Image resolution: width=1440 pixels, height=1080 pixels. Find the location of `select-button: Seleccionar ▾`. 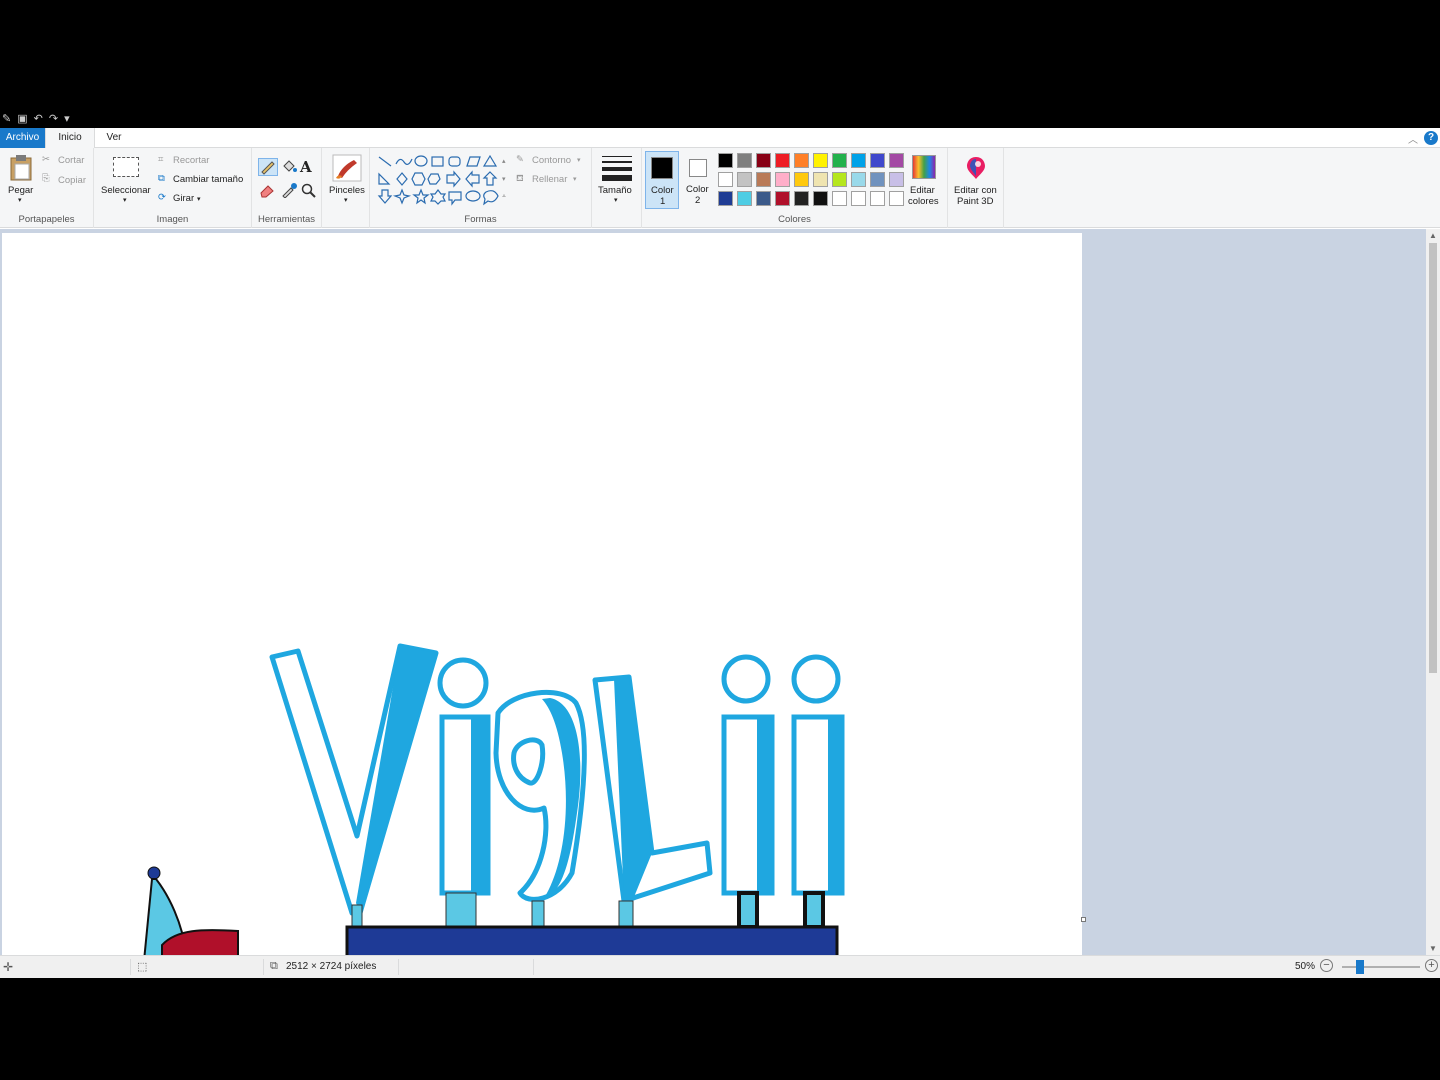

select-button: Seleccionar ▾ is located at coordinates (126, 180).